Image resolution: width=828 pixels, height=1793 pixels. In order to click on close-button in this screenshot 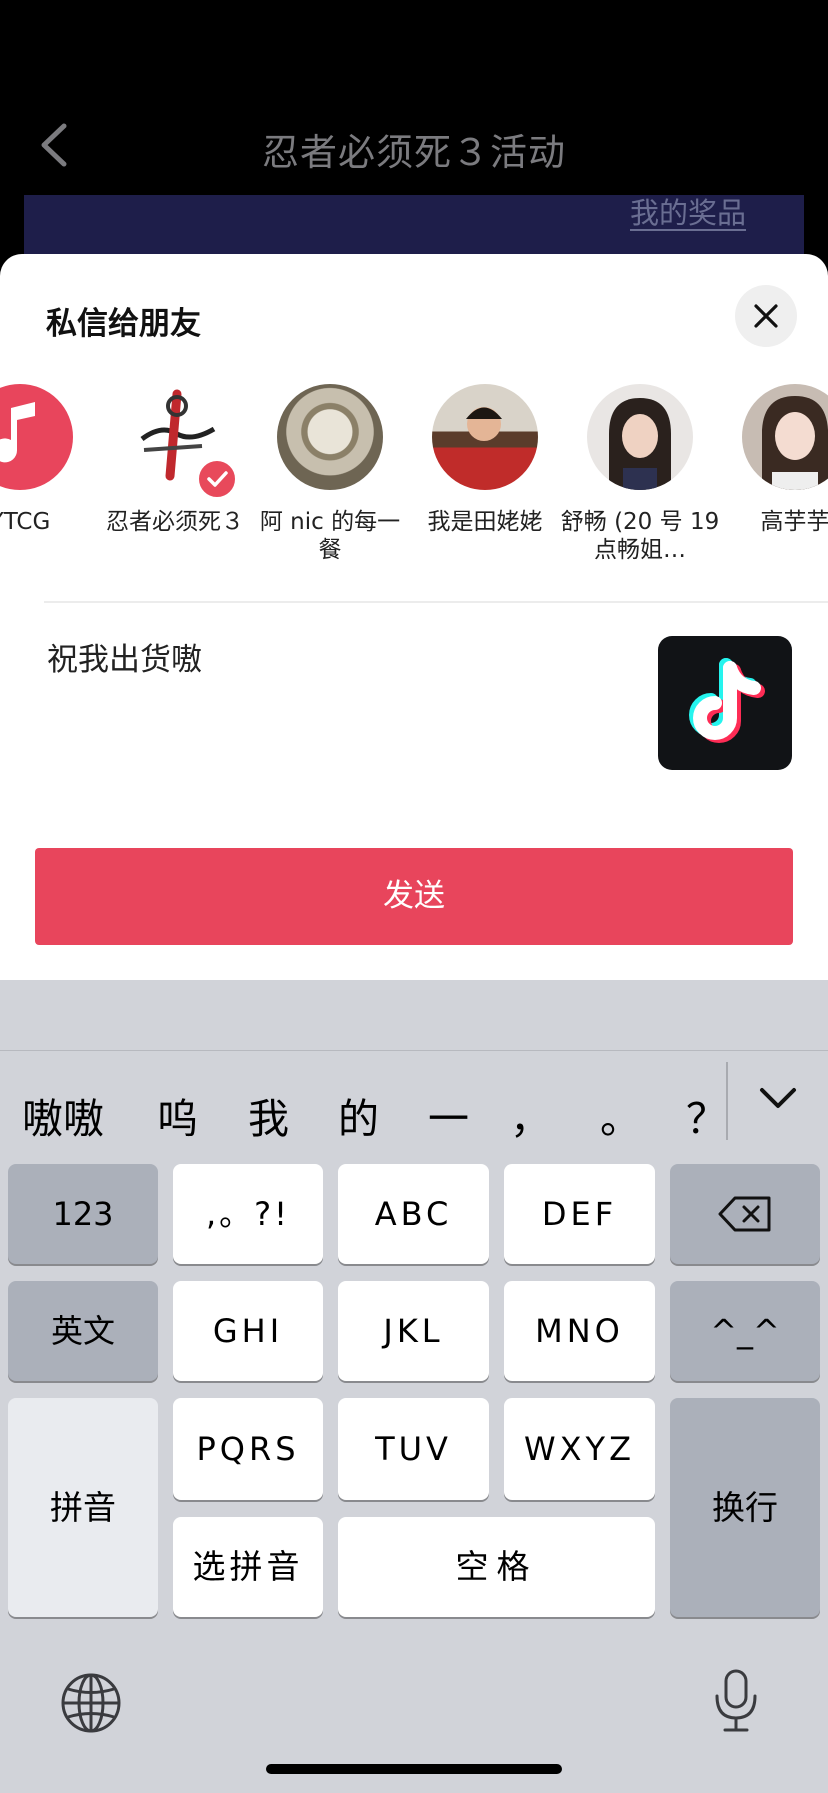, I will do `click(766, 316)`.